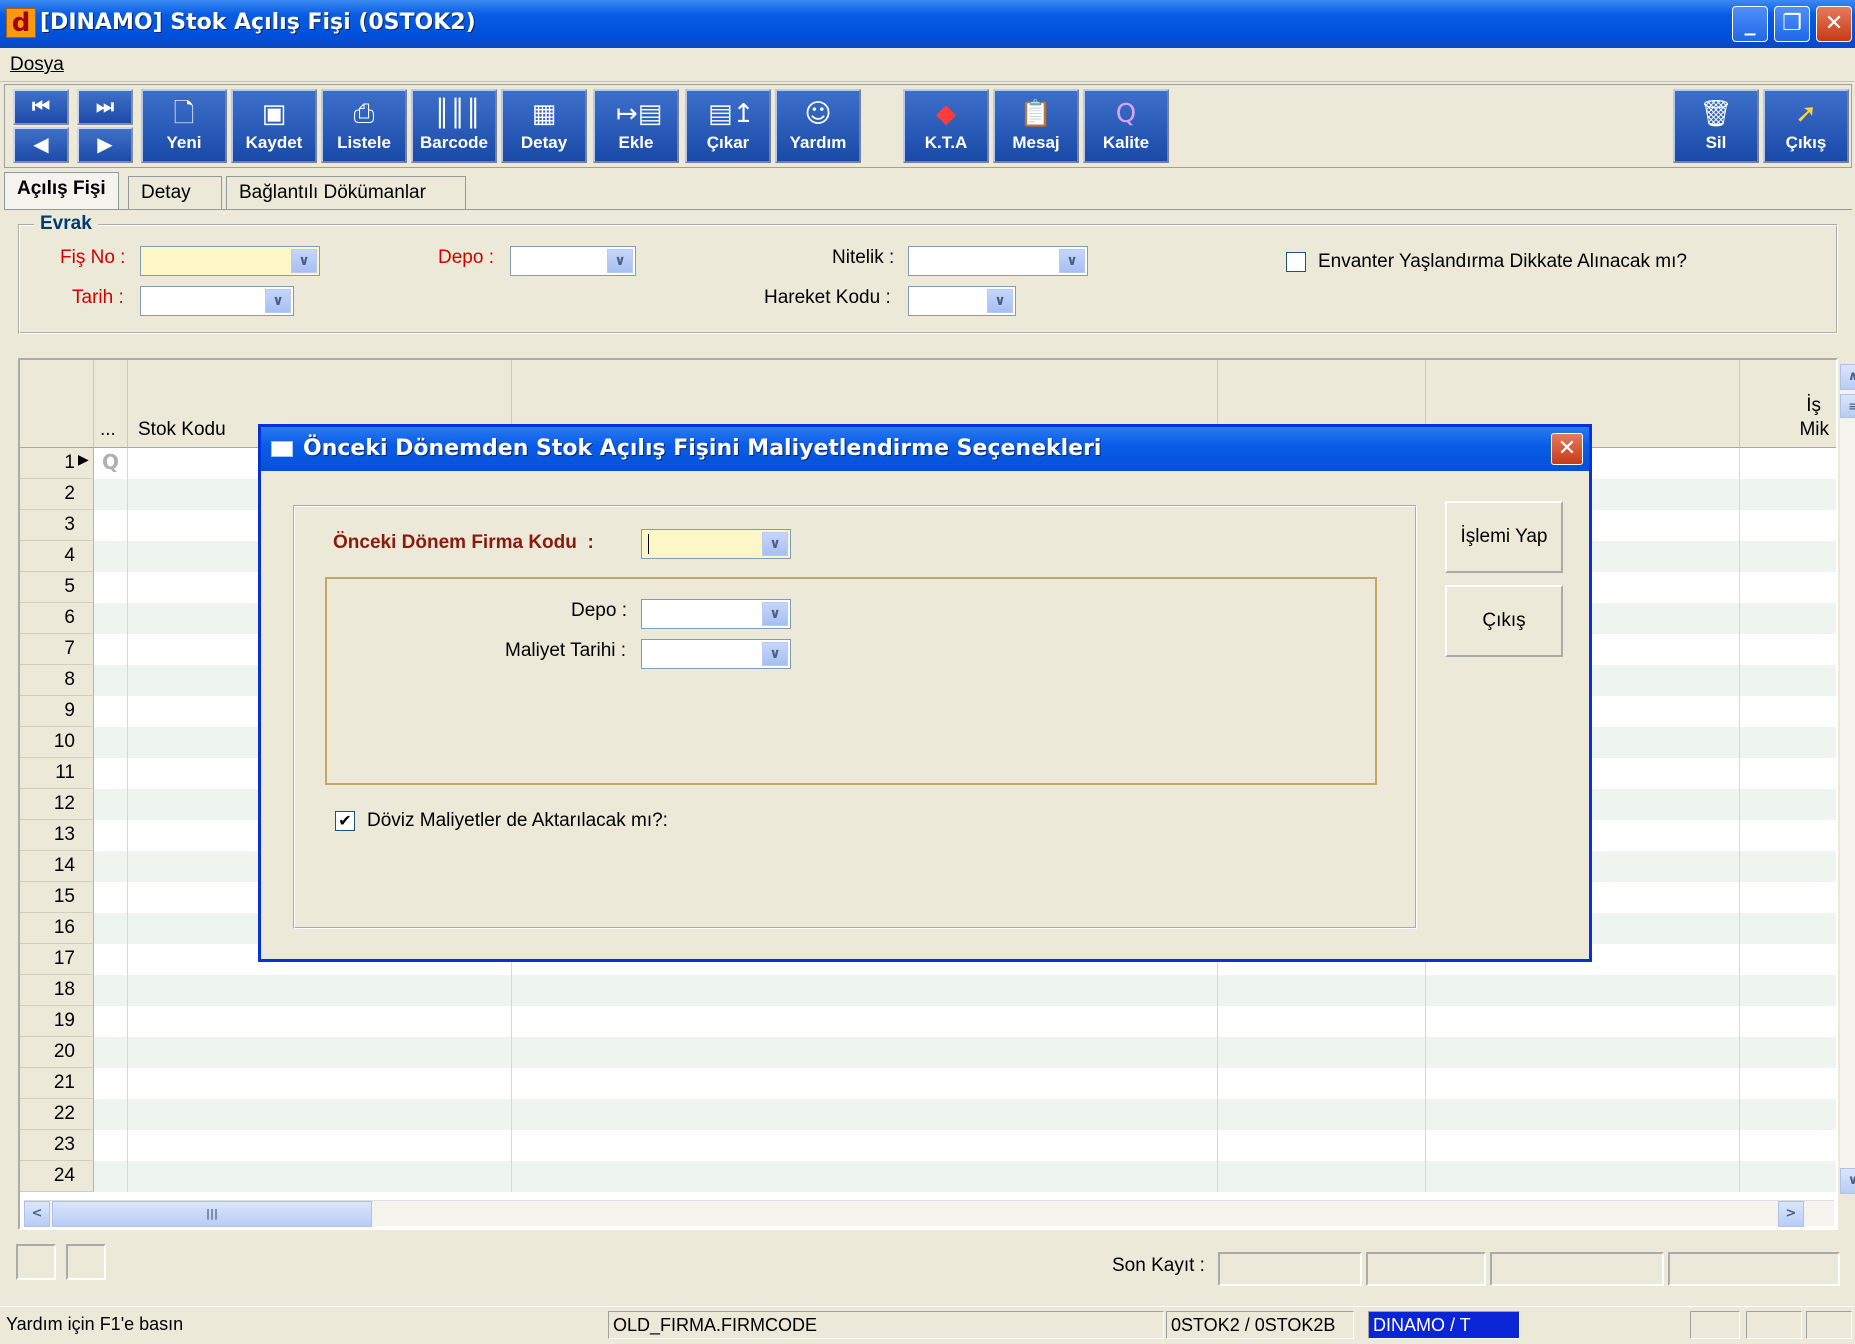 Image resolution: width=1855 pixels, height=1344 pixels. Describe the element at coordinates (57, 649) in the screenshot. I see `row-number: 7` at that location.